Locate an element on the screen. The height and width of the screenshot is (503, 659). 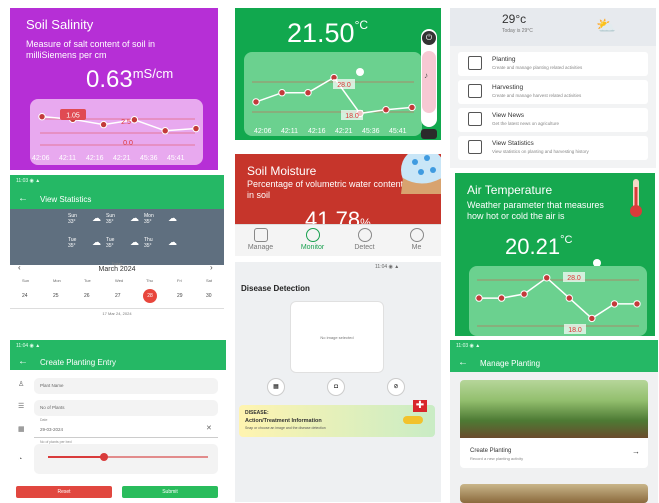
temperature-unit: °C is located at coordinates (361, 25).